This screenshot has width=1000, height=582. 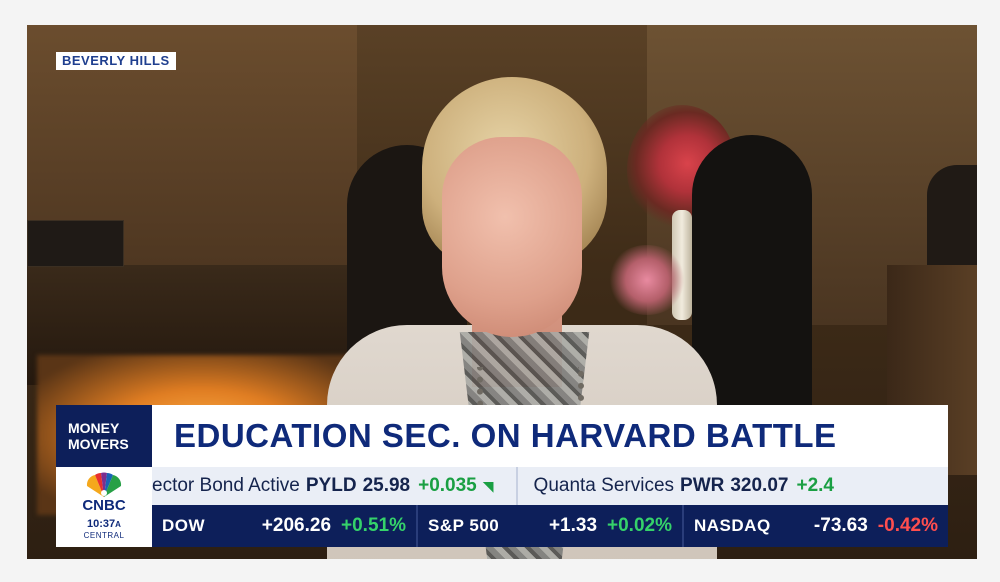 What do you see at coordinates (573, 525) in the screenshot?
I see `index-points: +1.33` at bounding box center [573, 525].